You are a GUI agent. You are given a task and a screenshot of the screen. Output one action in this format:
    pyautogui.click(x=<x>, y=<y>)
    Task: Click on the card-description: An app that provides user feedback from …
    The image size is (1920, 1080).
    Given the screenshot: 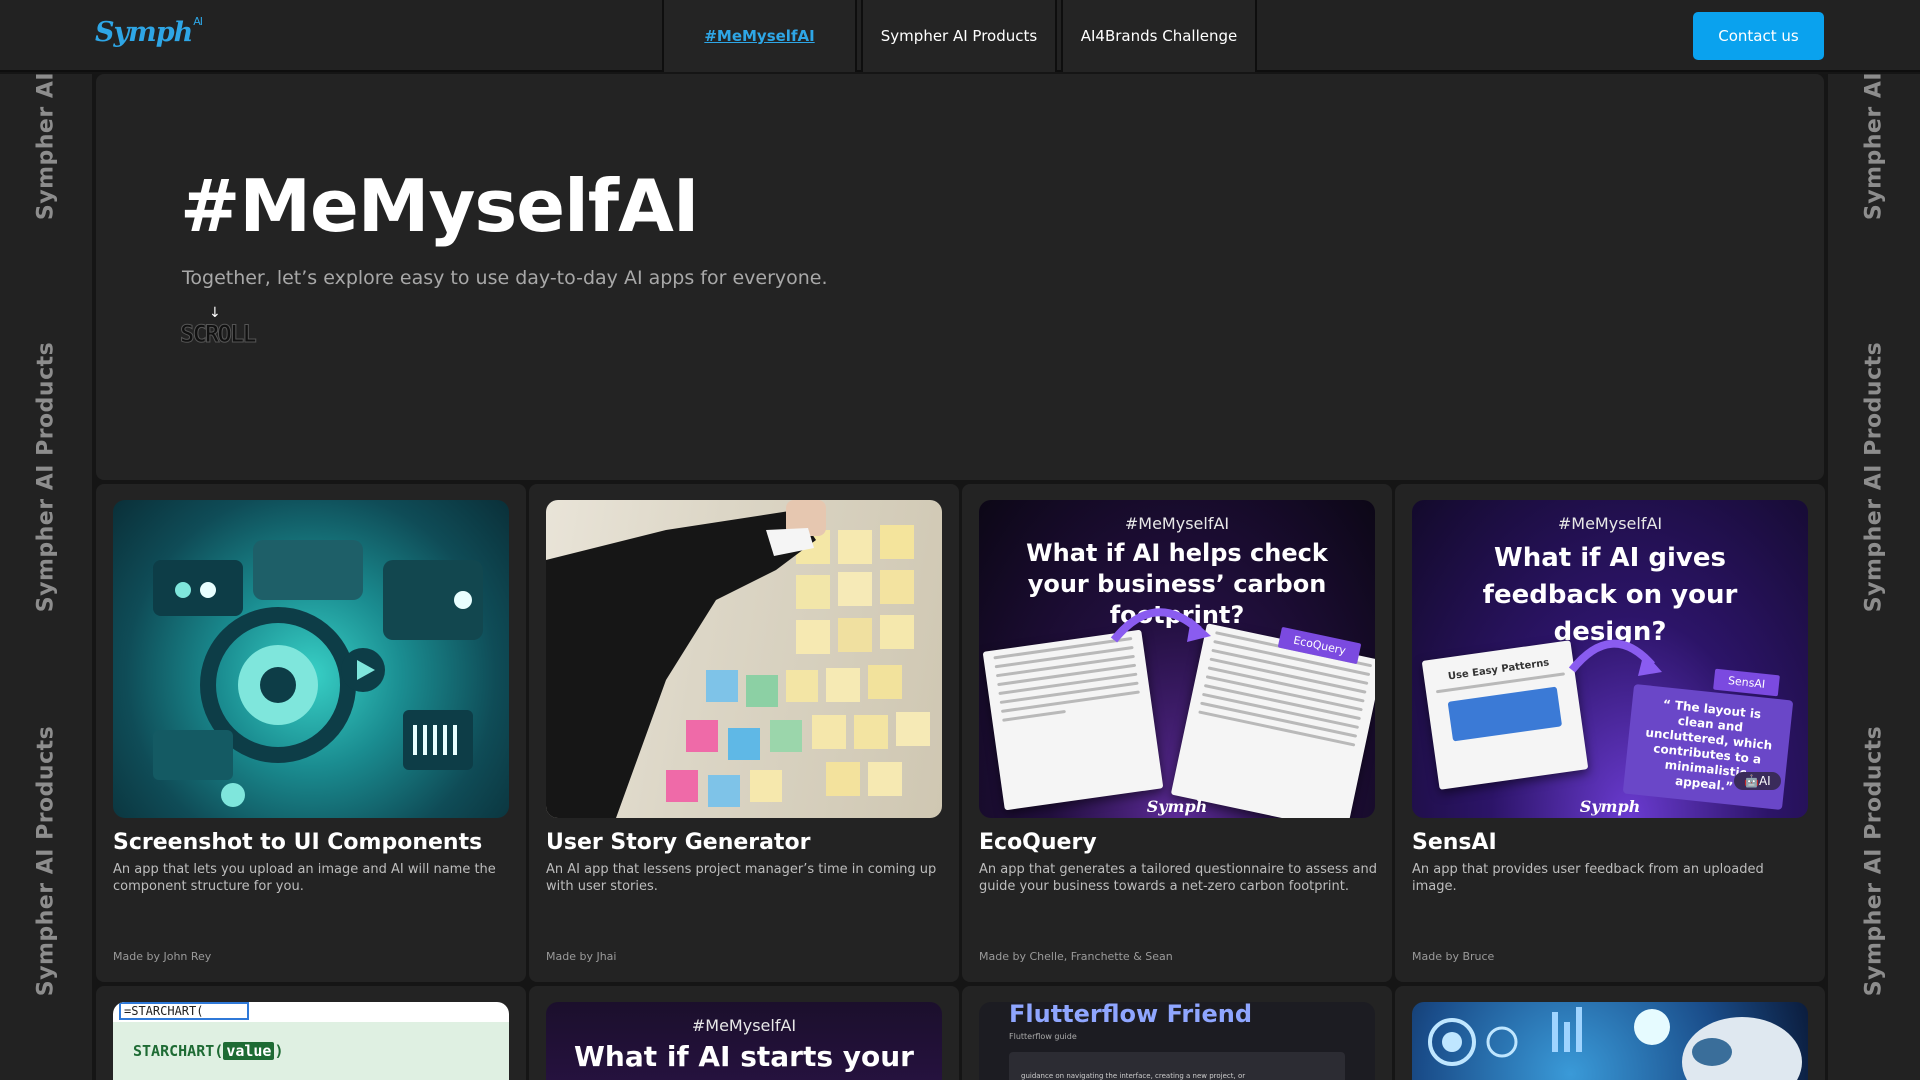 What is the action you would take?
    pyautogui.click(x=1588, y=878)
    